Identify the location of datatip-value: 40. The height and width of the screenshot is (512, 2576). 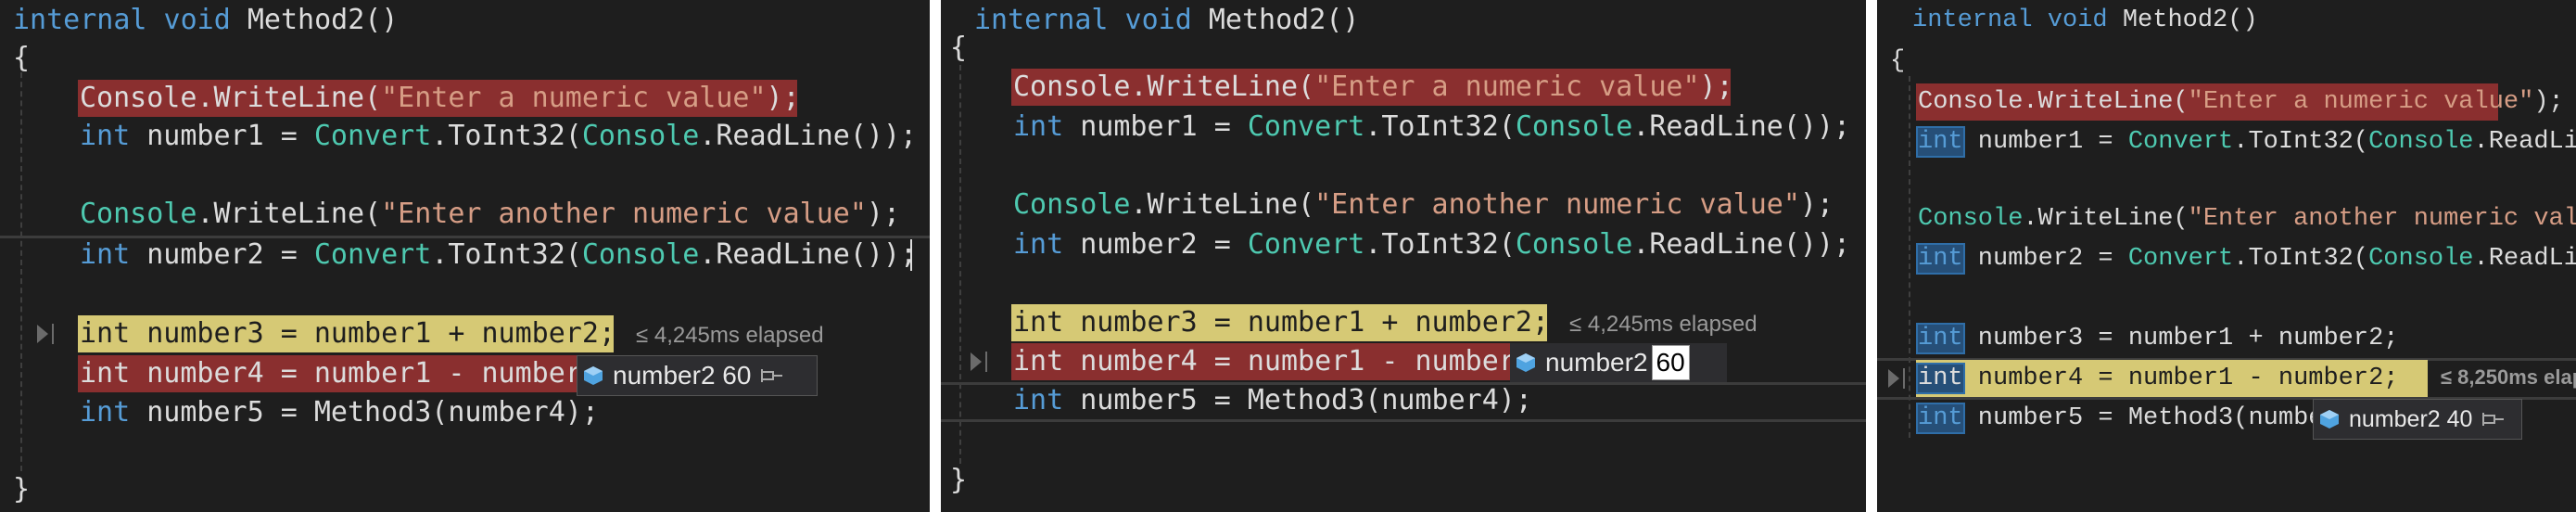
(2460, 419).